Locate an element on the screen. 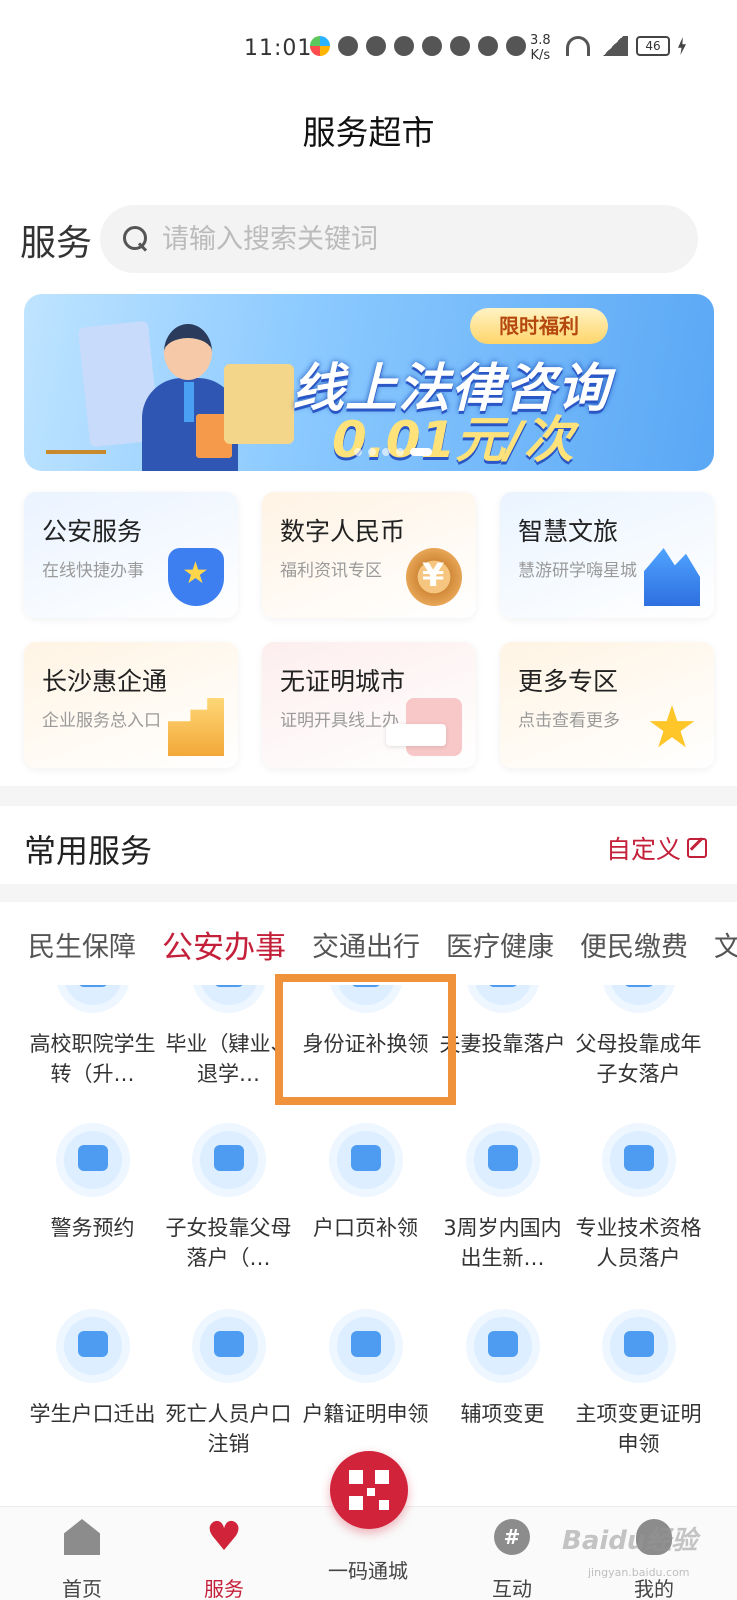  category-tabs: 民生保障 公安办事 交通出行 医疗健康 便民缴费 文 is located at coordinates (382, 946).